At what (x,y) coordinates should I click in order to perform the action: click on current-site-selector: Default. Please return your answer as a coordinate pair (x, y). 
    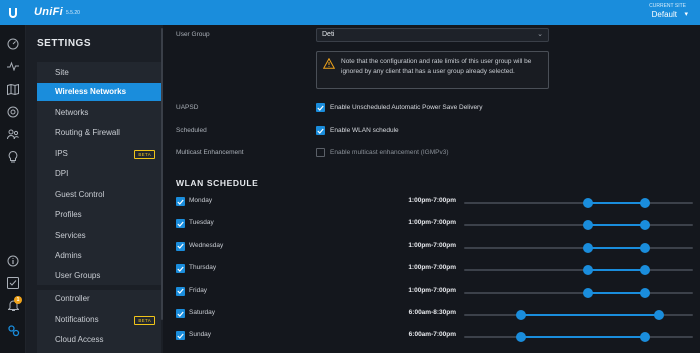
    Looking at the image, I should click on (664, 14).